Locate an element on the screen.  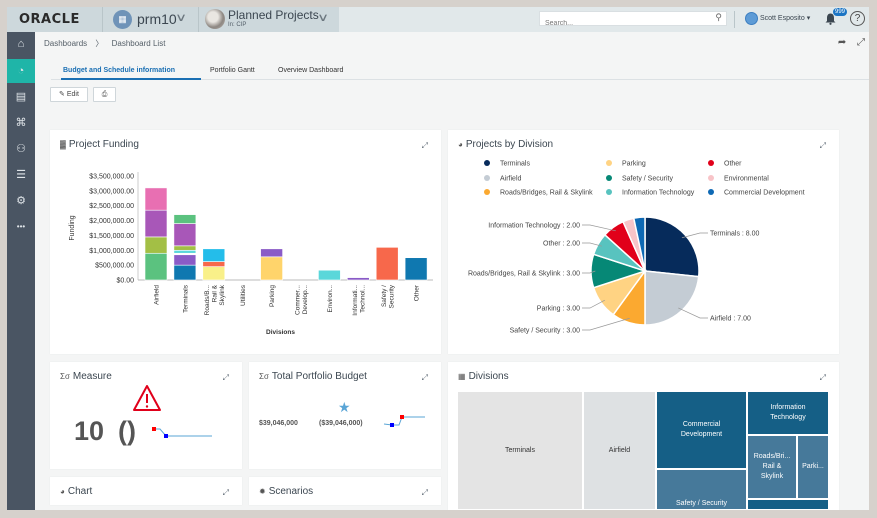
user-menu: Scott Esposito ▾ is located at coordinates (785, 18).